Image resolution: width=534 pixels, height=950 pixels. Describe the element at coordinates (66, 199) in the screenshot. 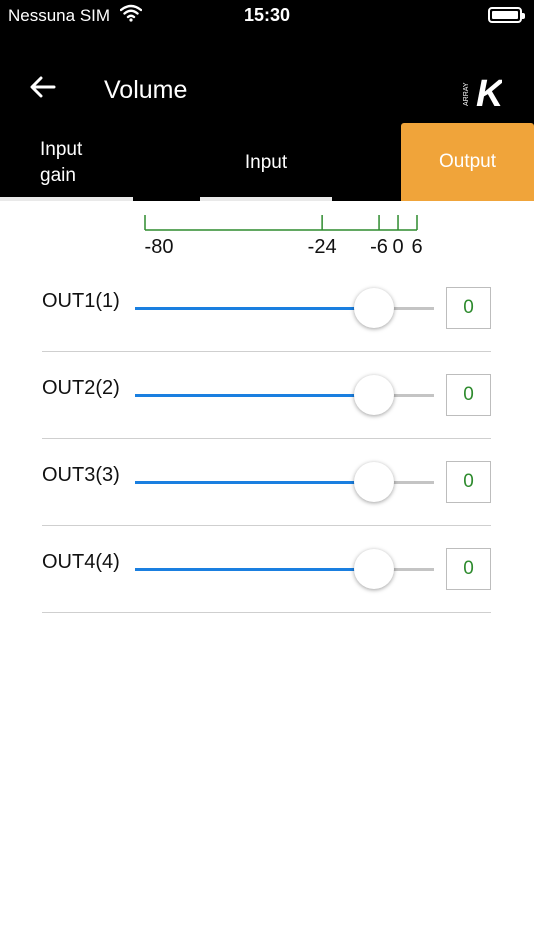

I see `tab-input-gain-shadow` at that location.